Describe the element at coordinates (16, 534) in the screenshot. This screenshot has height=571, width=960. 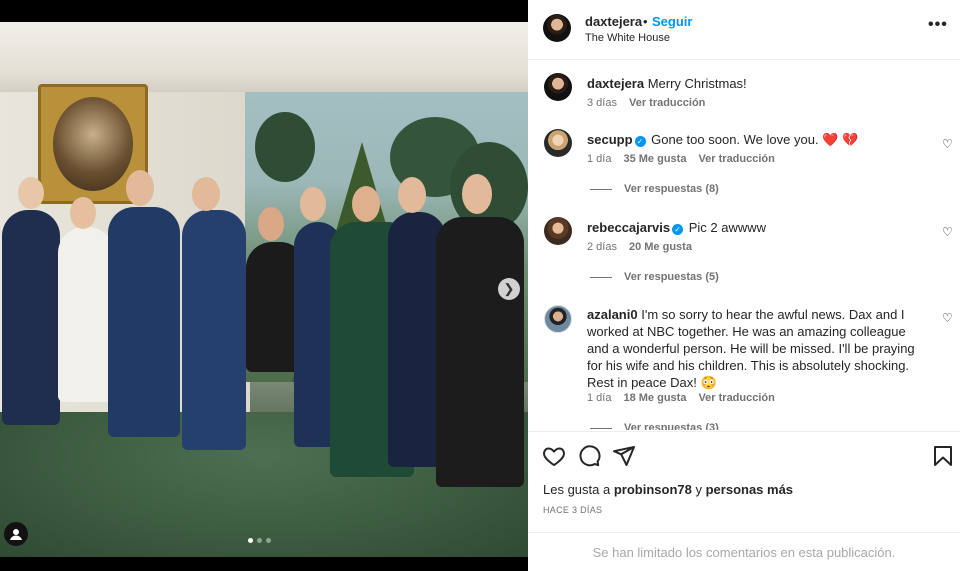
I see `user-tag-icon` at that location.